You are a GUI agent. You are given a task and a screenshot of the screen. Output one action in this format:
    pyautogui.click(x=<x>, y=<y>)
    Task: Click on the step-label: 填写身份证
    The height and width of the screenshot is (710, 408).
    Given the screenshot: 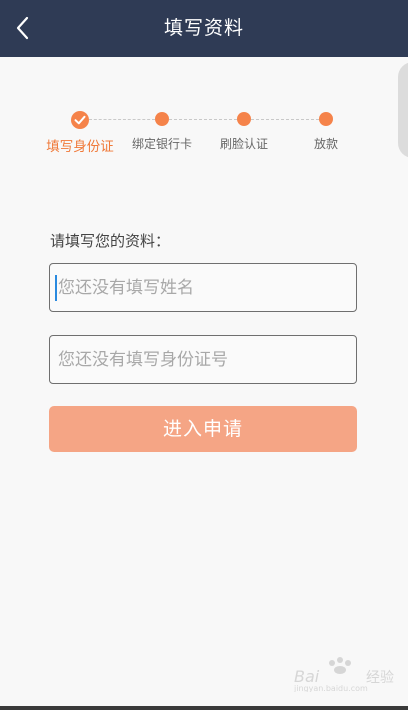 What is the action you would take?
    pyautogui.click(x=80, y=147)
    